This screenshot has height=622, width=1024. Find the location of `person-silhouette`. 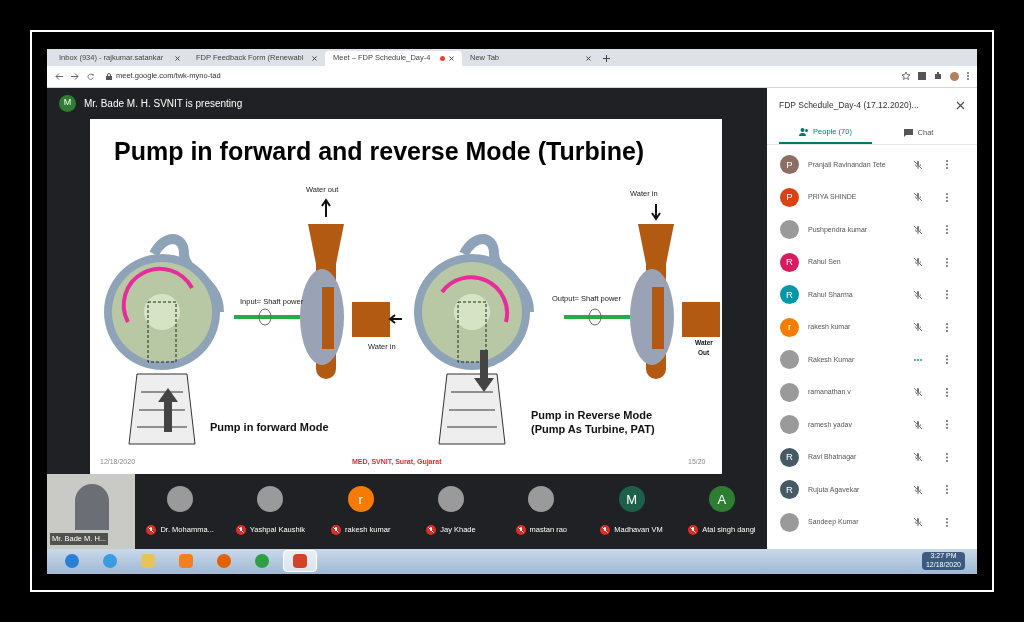

person-silhouette is located at coordinates (92, 506).